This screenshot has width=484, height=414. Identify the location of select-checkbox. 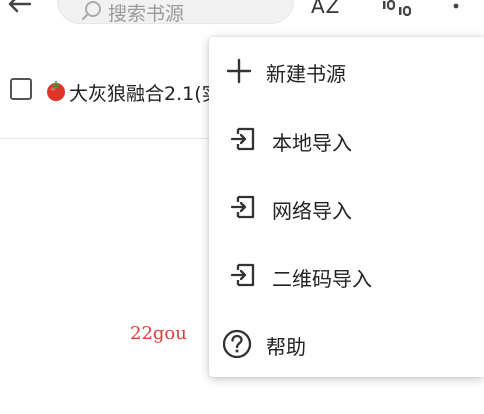
(21, 89).